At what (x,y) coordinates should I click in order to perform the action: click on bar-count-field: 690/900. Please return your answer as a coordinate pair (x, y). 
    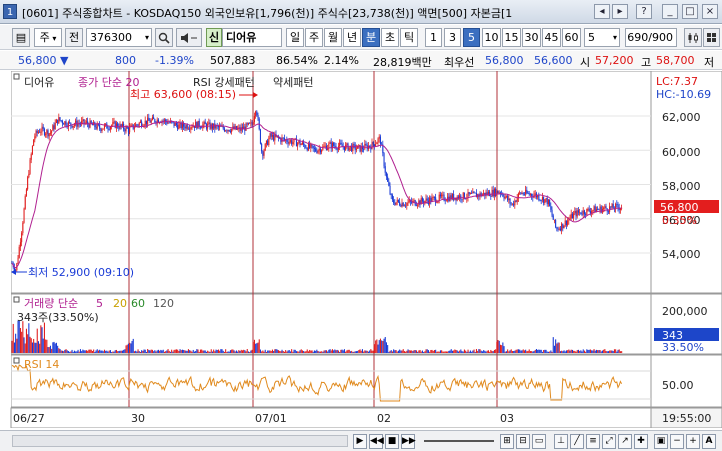
    Looking at the image, I should click on (651, 37).